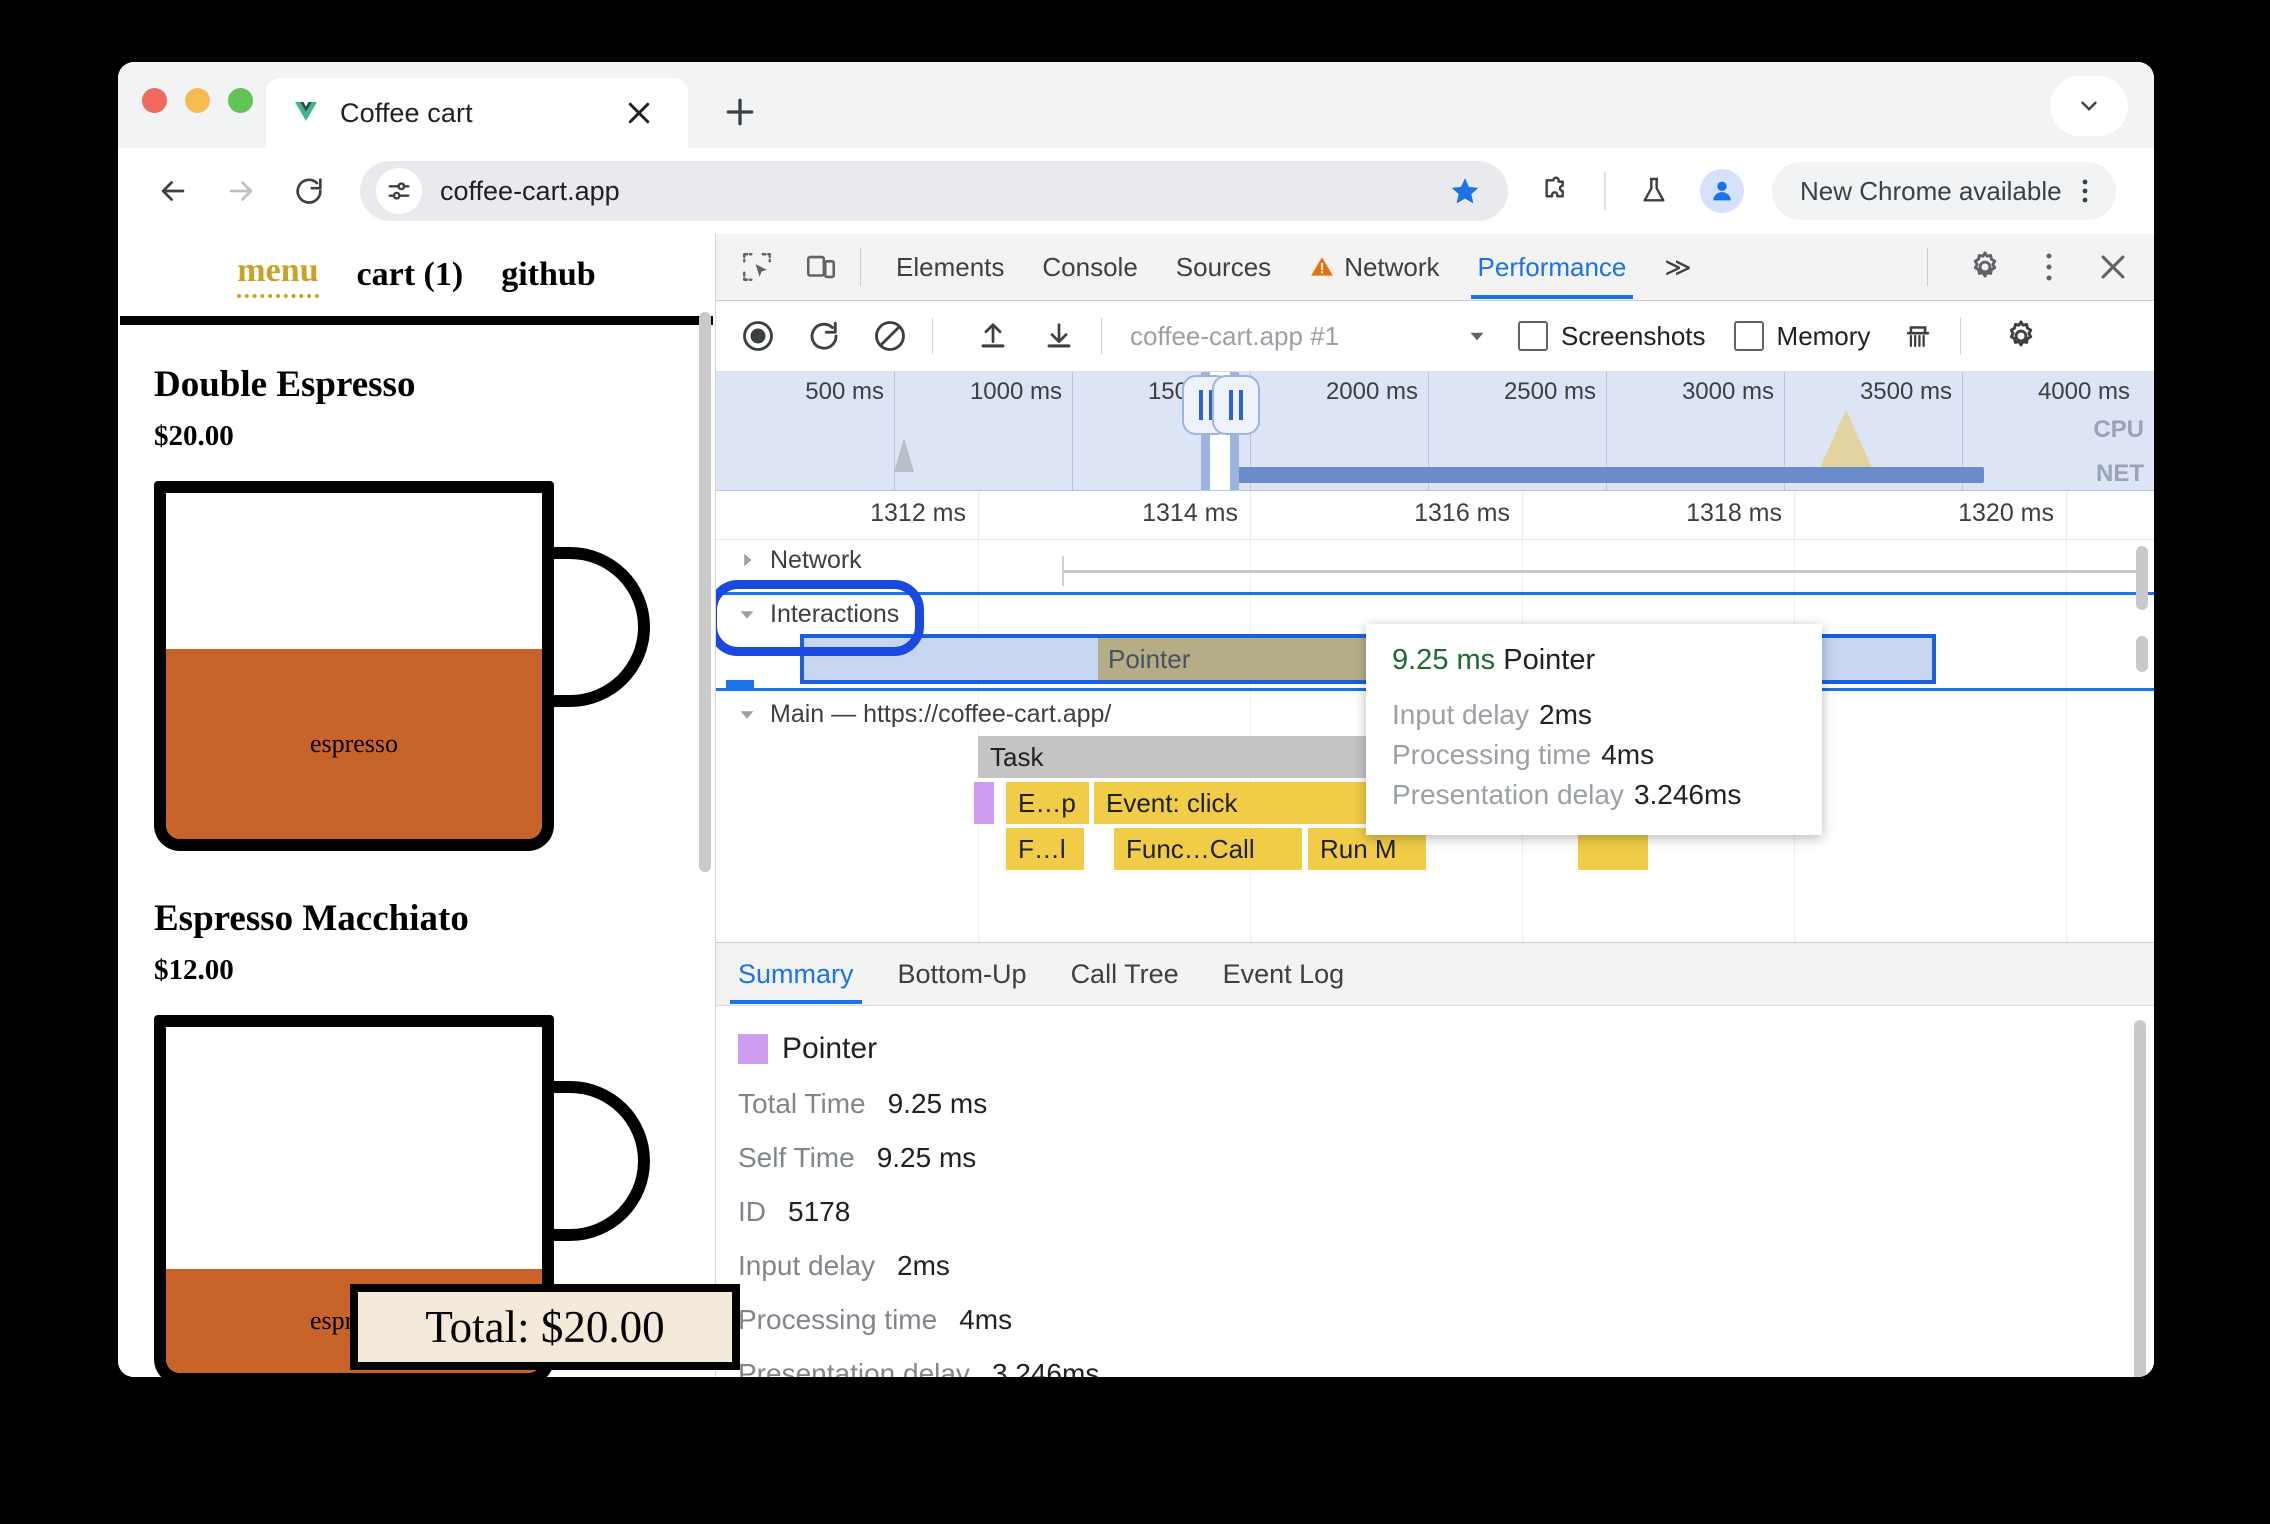 This screenshot has width=2270, height=1524. I want to click on flame-block-label: E…p, so click(1047, 802).